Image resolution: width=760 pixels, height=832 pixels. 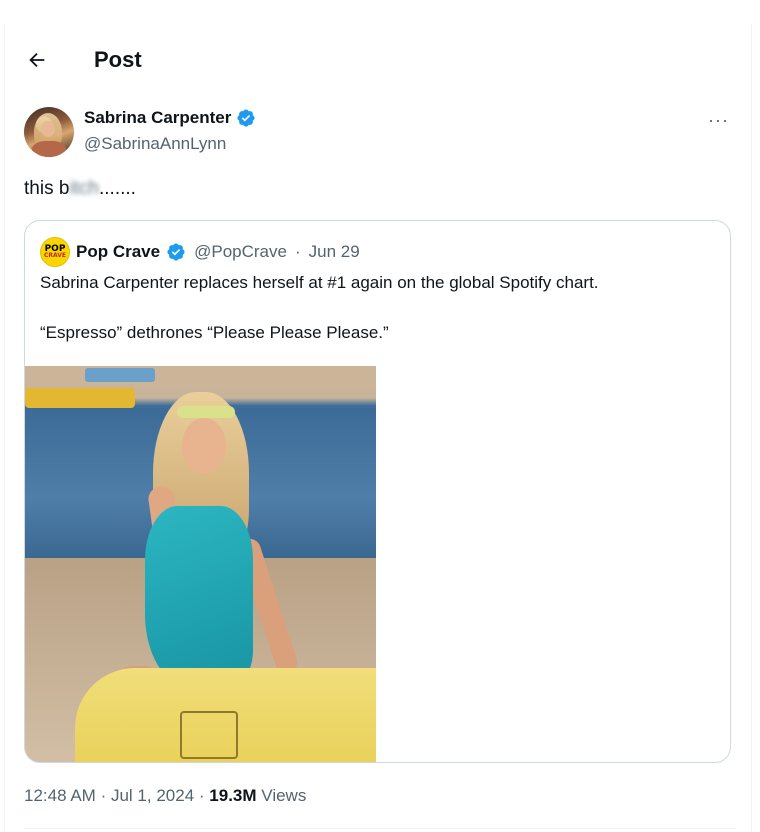 I want to click on post-text-start: this b, so click(x=47, y=188).